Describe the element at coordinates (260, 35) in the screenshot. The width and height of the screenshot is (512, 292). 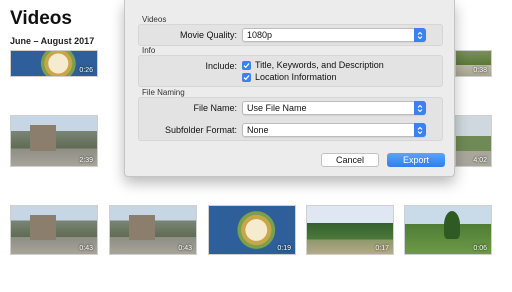
I see `movie-quality-value: 1080p` at that location.